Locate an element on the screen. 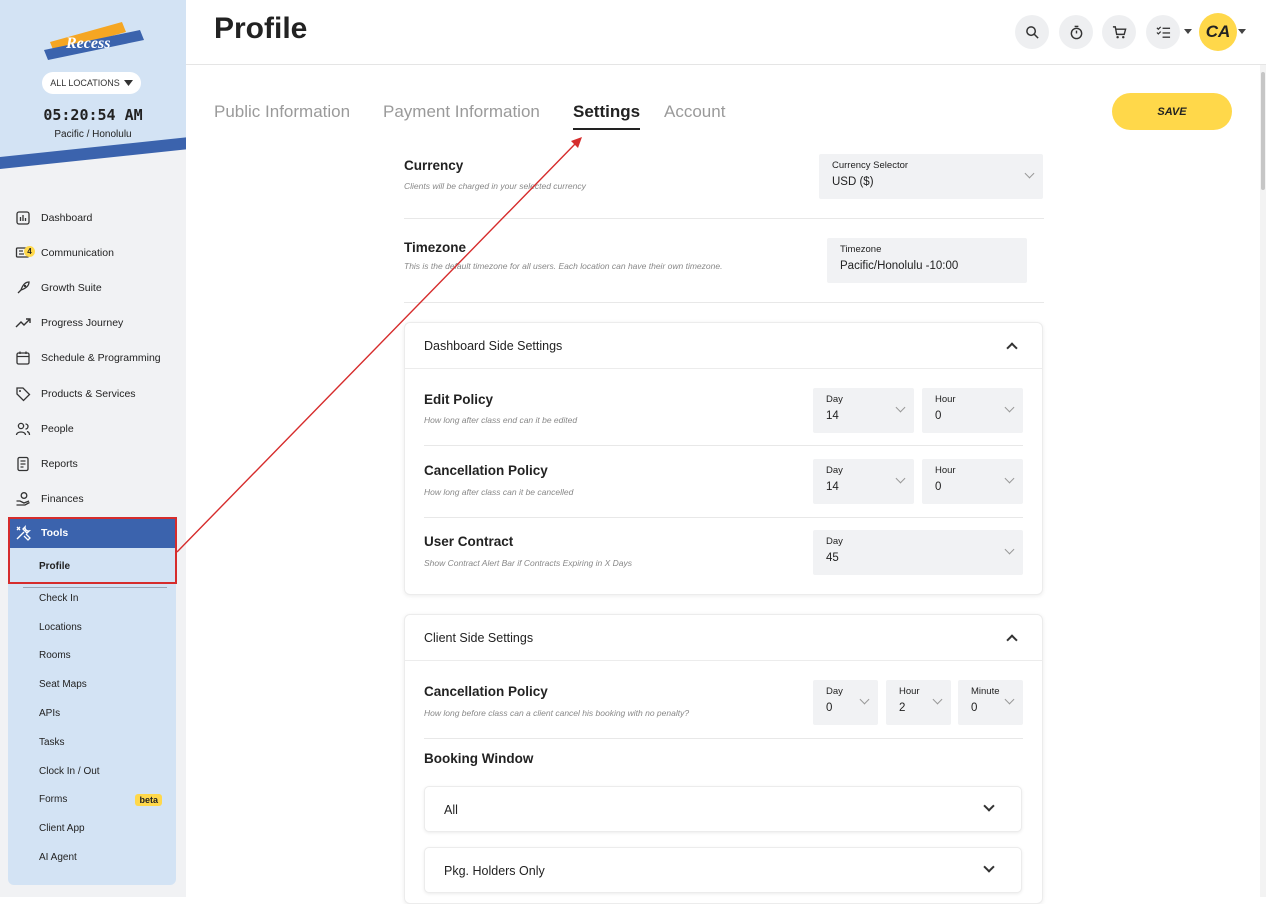 The height and width of the screenshot is (904, 1266). sidebar-item-label: Products & Services is located at coordinates (88, 393).